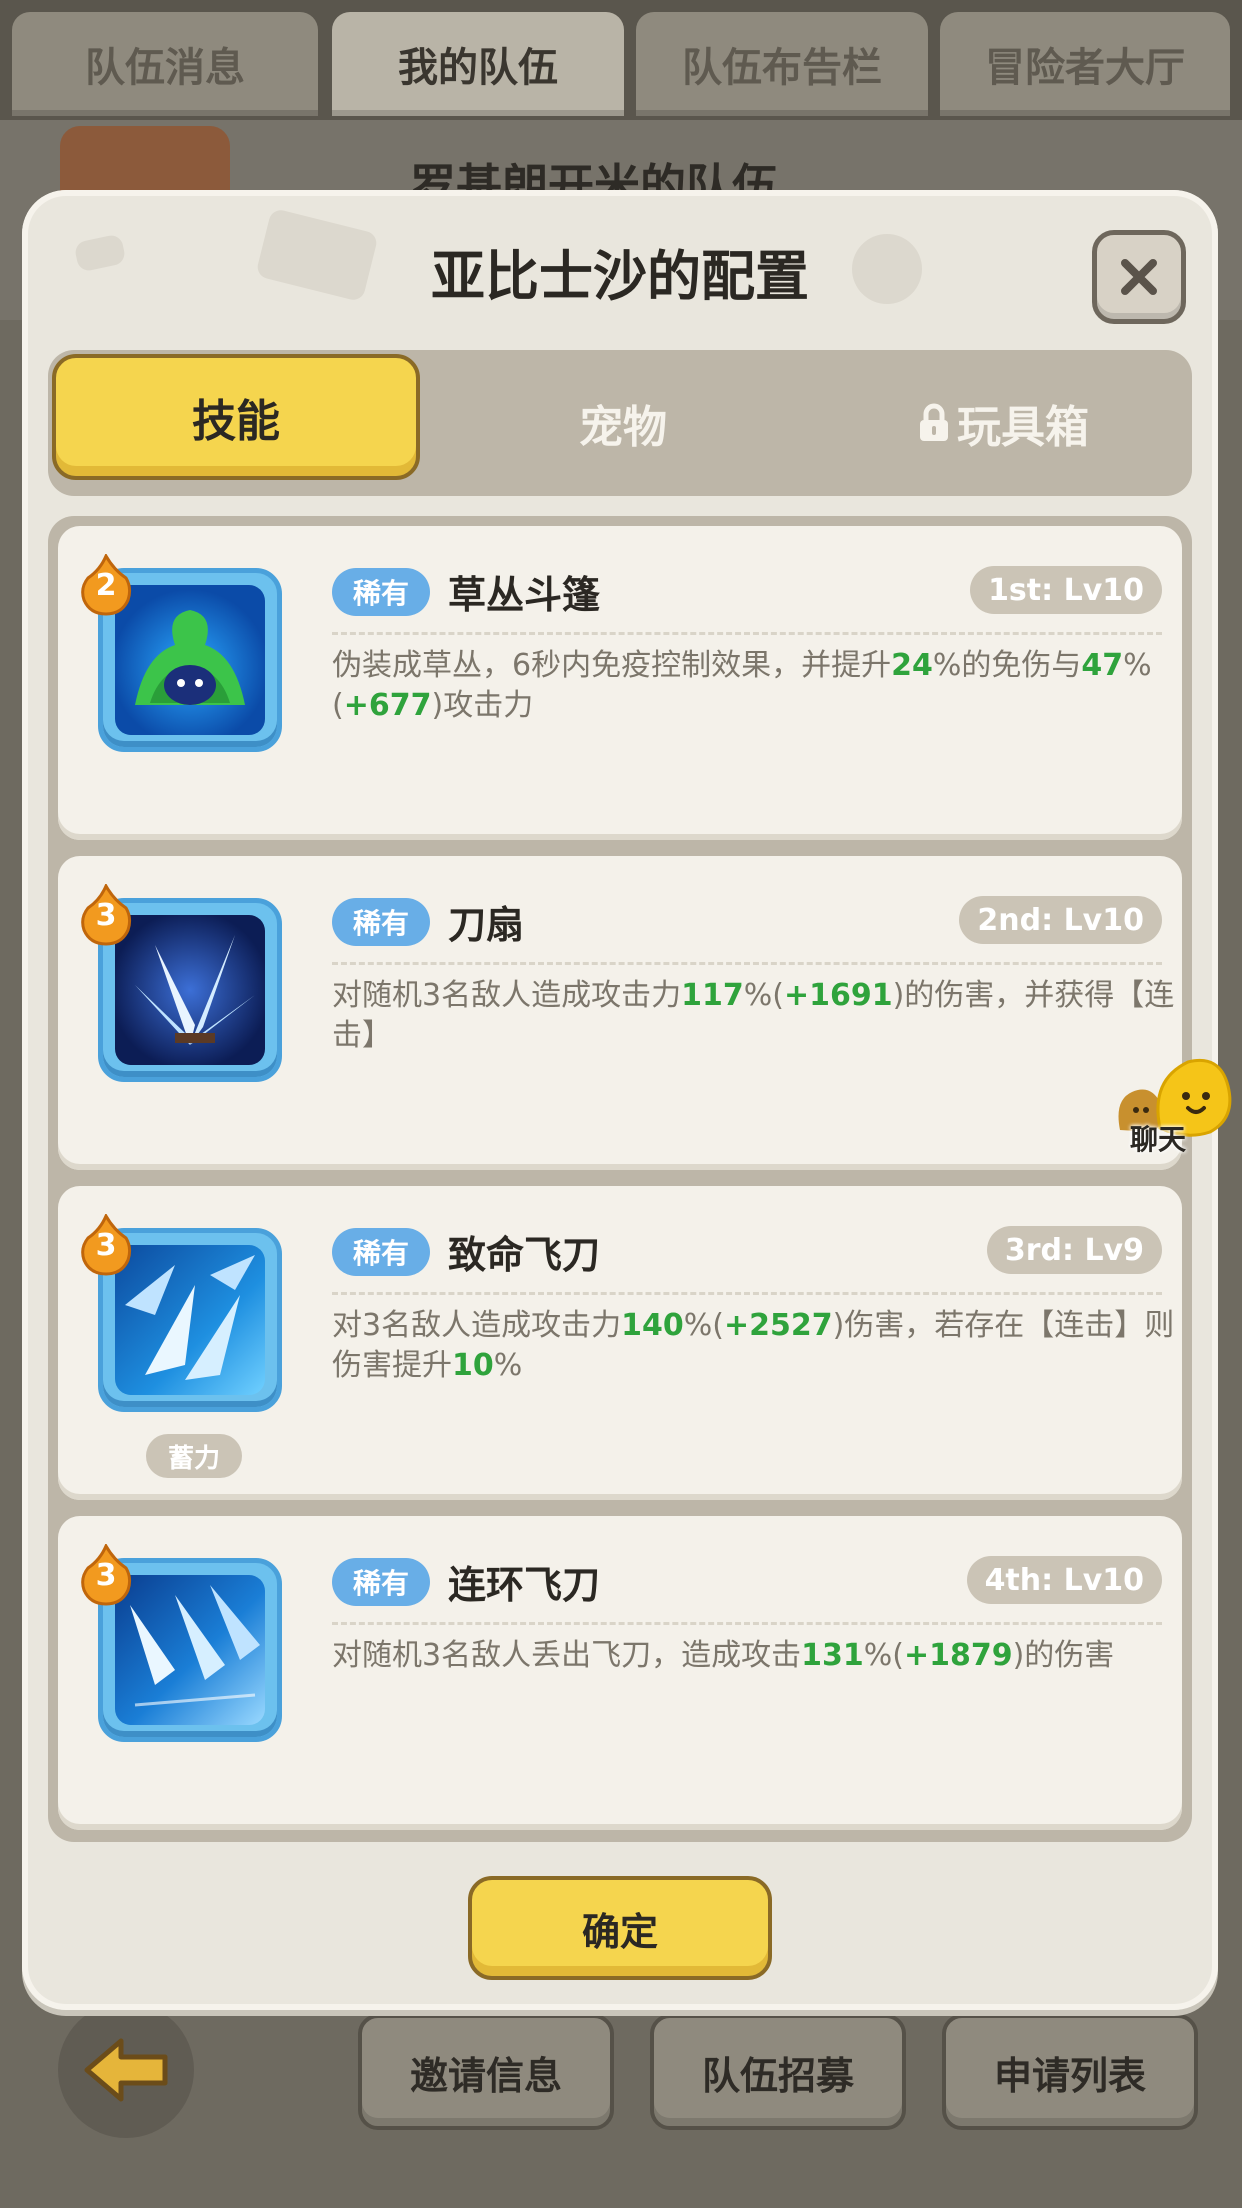  Describe the element at coordinates (194, 1456) in the screenshot. I see `charge-tag: 蓄力` at that location.